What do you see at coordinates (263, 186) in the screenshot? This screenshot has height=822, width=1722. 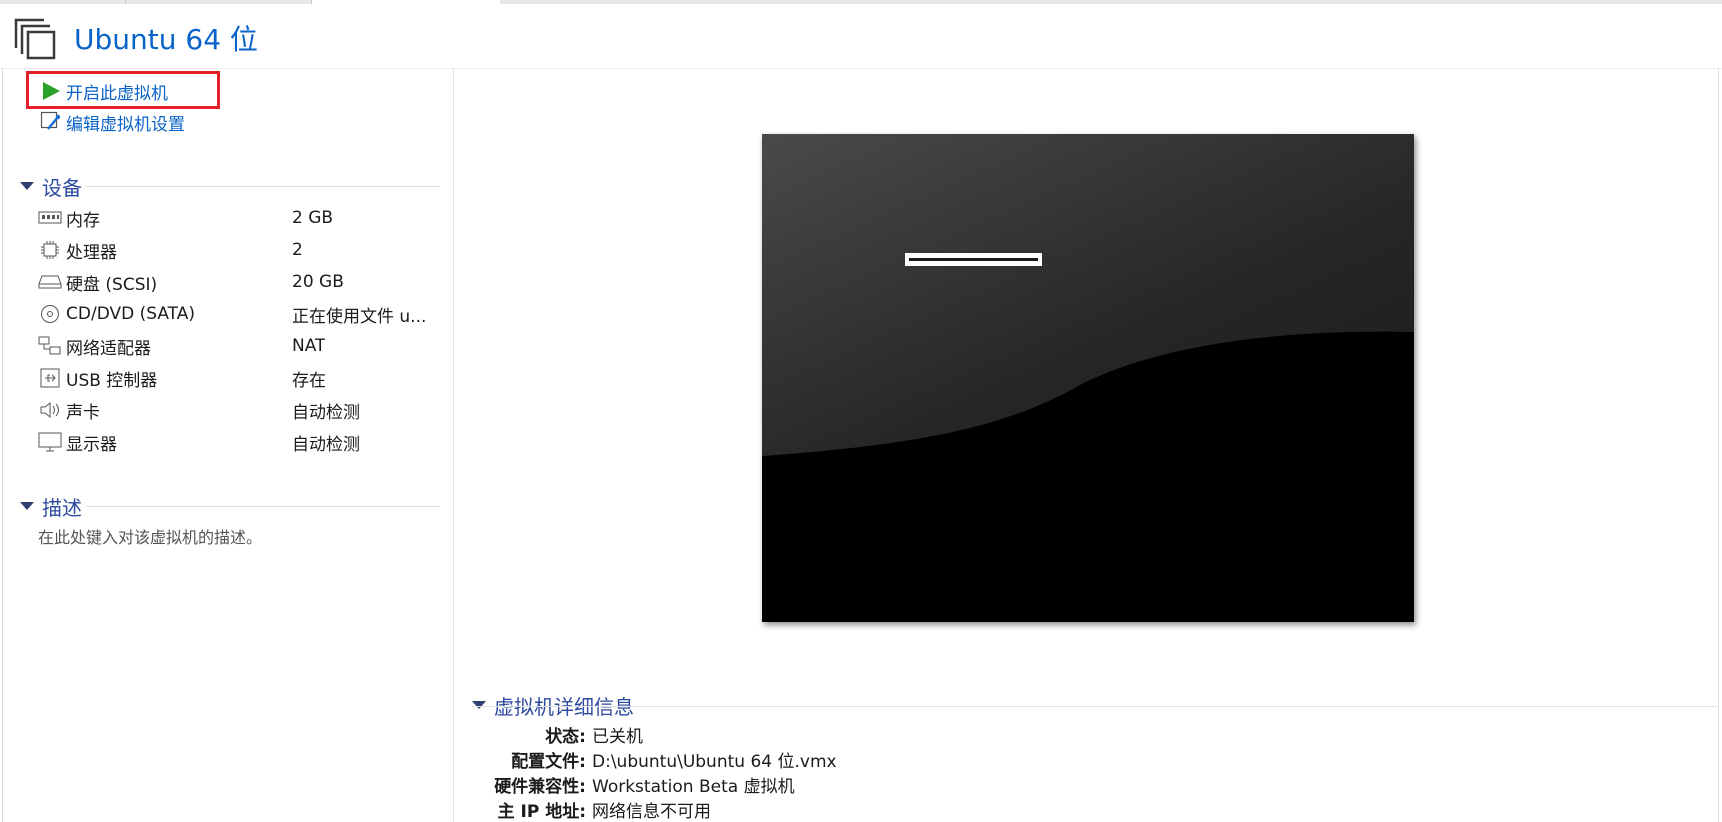 I see `devices-section-line` at bounding box center [263, 186].